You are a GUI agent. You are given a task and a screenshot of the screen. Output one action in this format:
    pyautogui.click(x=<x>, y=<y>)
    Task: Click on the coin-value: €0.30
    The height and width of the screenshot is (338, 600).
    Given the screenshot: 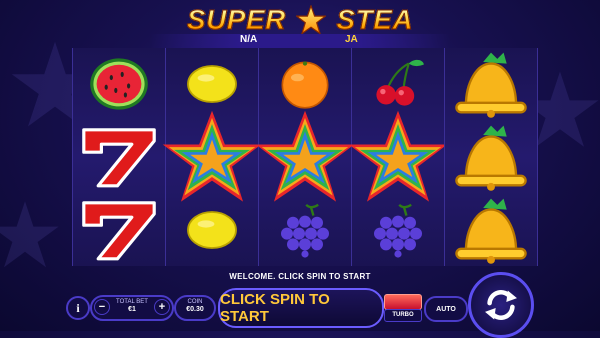 What is the action you would take?
    pyautogui.click(x=195, y=309)
    